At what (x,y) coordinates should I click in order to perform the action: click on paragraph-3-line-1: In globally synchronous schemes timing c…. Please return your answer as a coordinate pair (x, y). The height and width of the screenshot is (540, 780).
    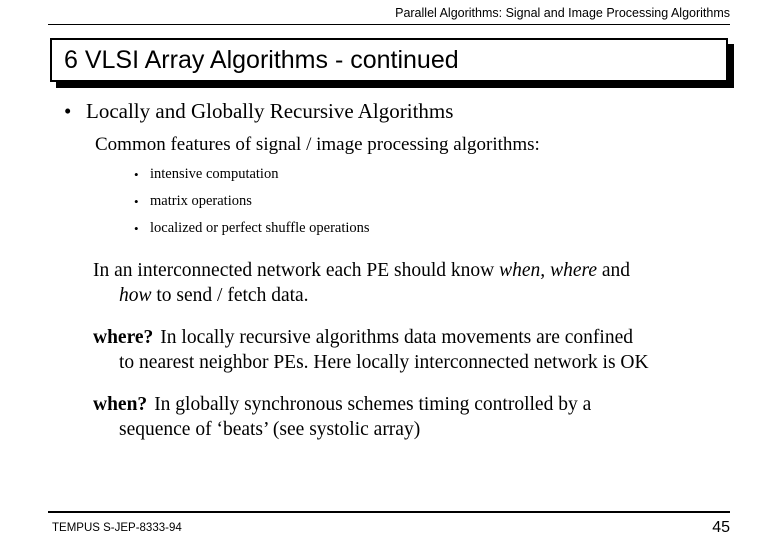
    Looking at the image, I should click on (373, 404).